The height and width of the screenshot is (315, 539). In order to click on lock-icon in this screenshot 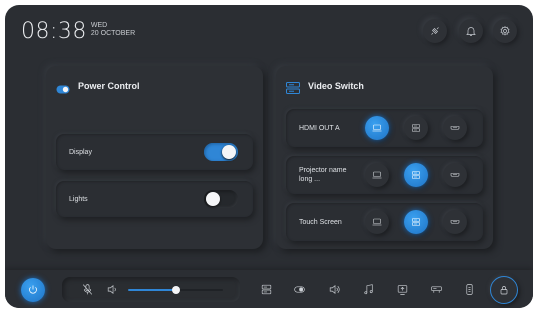, I will do `click(504, 290)`.